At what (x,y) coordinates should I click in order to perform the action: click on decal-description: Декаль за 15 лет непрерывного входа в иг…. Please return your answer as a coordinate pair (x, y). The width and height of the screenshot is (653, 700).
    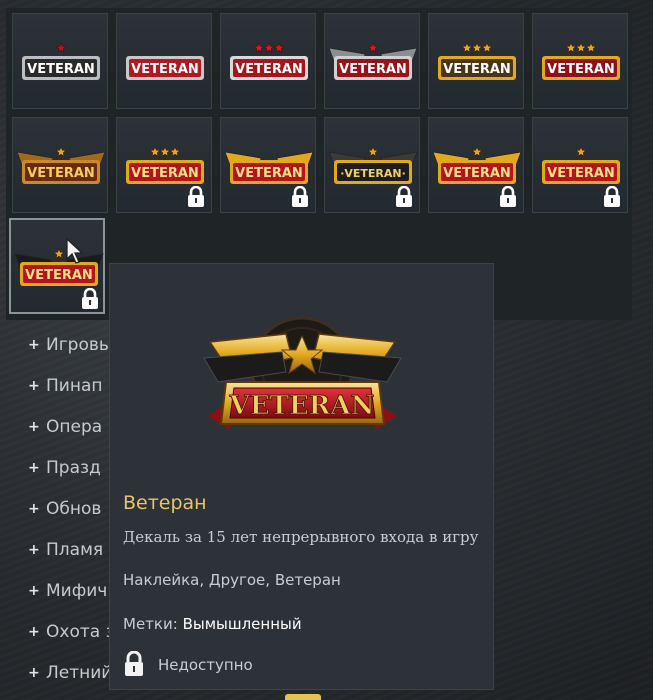
    Looking at the image, I should click on (301, 537).